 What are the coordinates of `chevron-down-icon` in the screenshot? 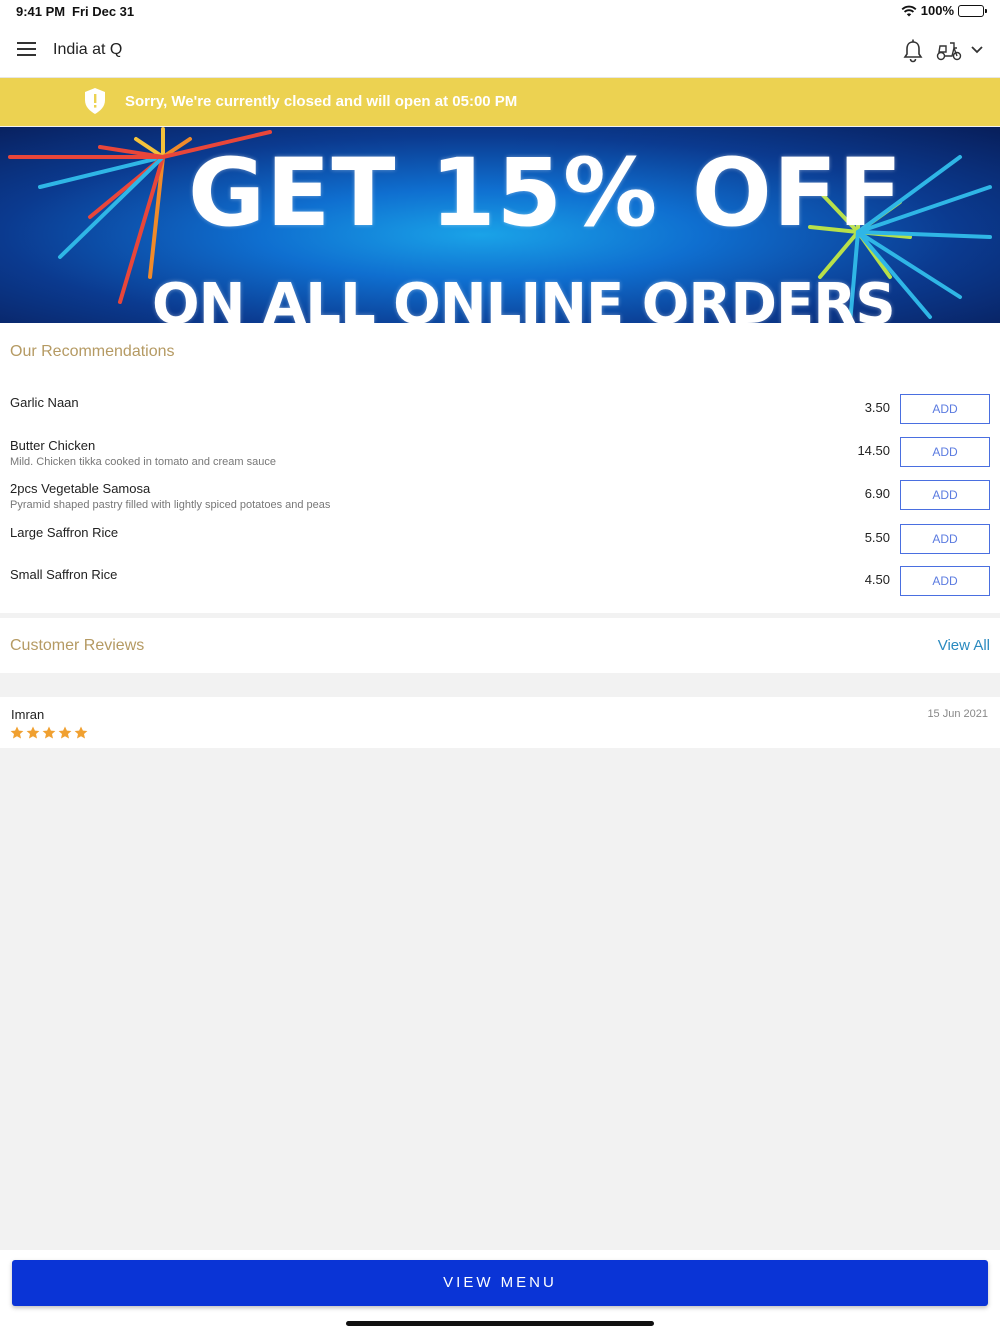 It's located at (977, 50).